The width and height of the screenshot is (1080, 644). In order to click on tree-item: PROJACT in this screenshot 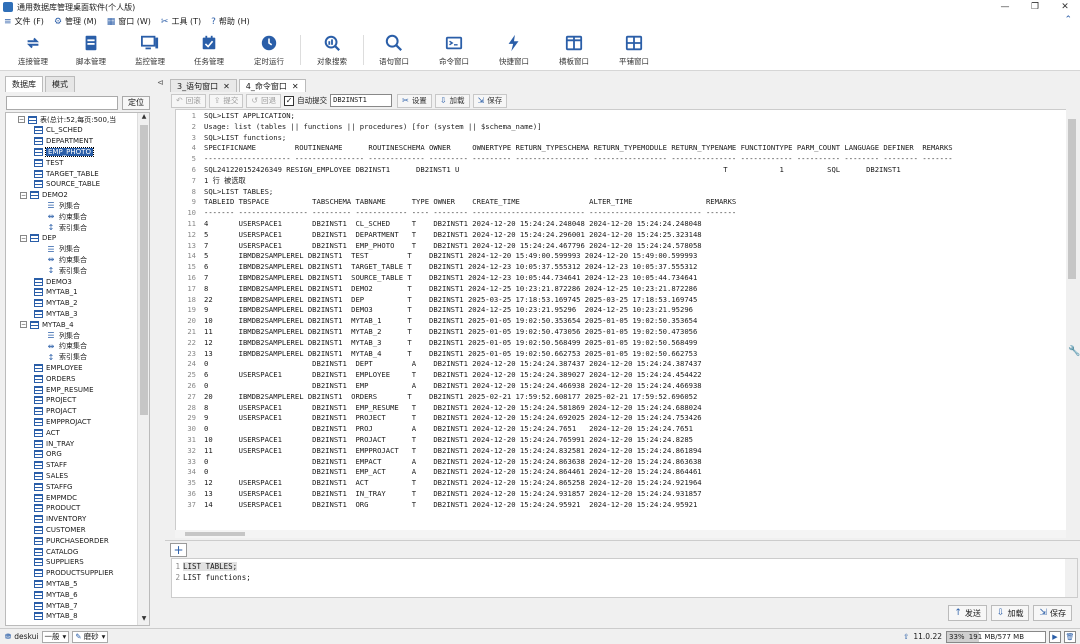, I will do `click(55, 411)`.